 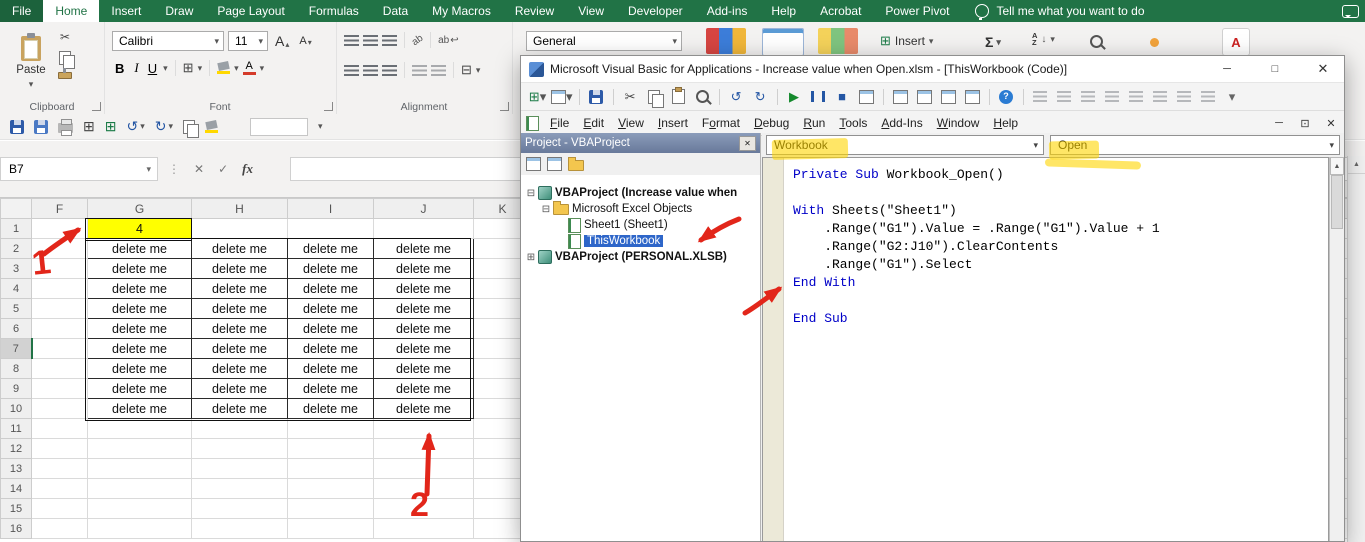 What do you see at coordinates (640, 241) in the screenshot?
I see `tree-item-thisworkbook: ThisWorkbook` at bounding box center [640, 241].